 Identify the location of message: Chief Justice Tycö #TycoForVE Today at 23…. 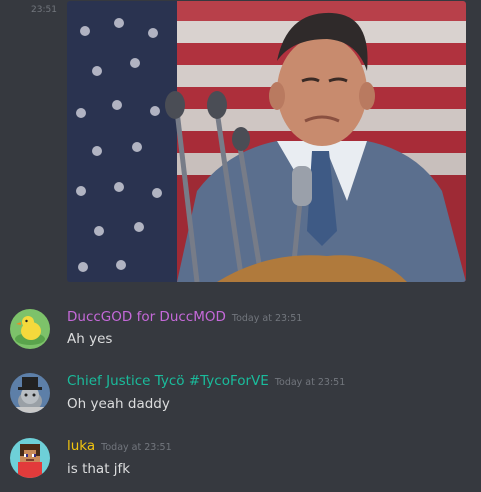
(240, 393).